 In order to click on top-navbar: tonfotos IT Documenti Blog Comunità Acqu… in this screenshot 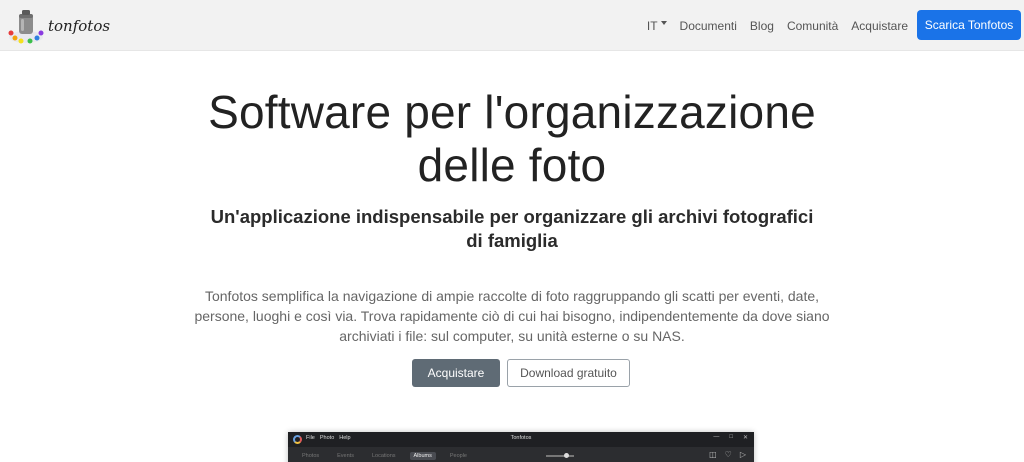, I will do `click(512, 25)`.